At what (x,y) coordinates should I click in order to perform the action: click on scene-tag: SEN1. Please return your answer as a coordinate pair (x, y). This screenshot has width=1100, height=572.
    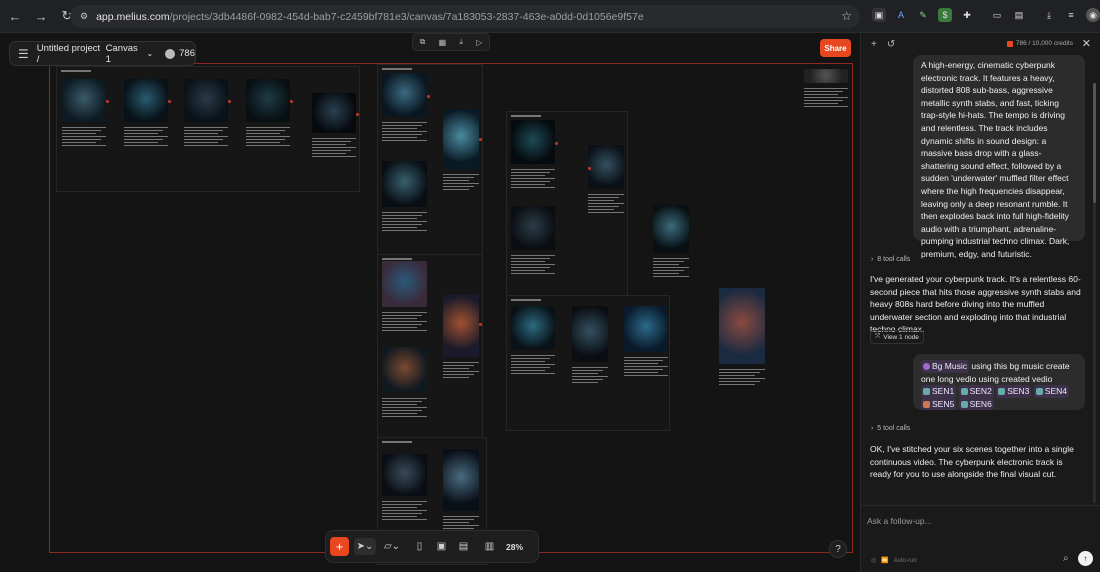
    Looking at the image, I should click on (939, 391).